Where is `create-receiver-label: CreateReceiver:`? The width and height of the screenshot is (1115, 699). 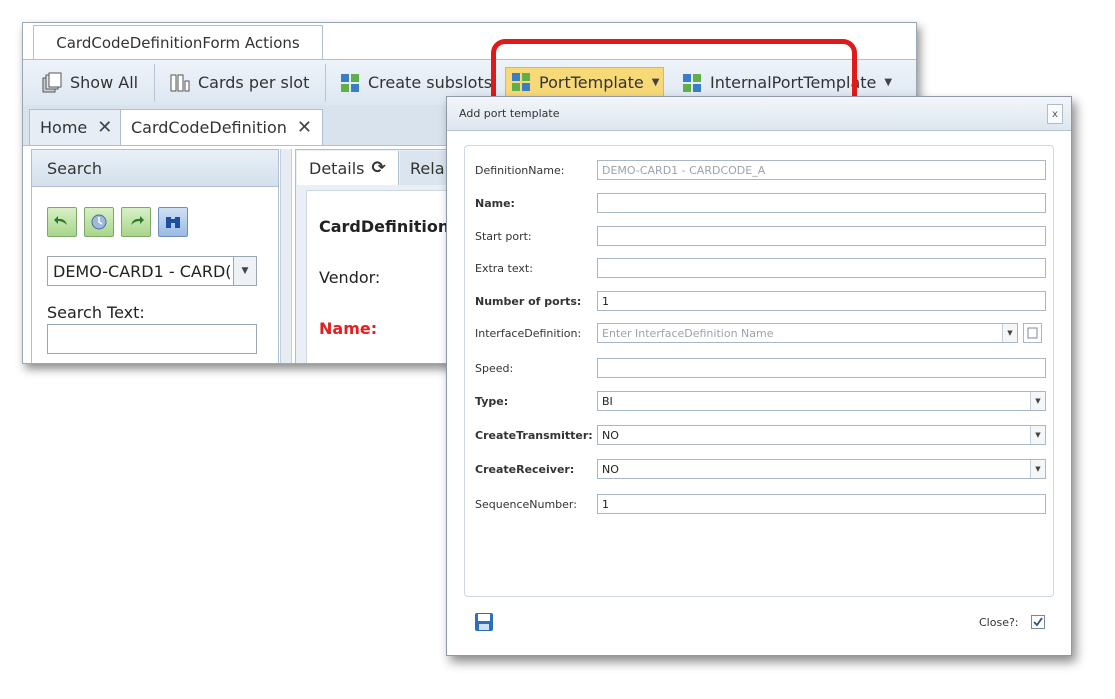 create-receiver-label: CreateReceiver: is located at coordinates (525, 469).